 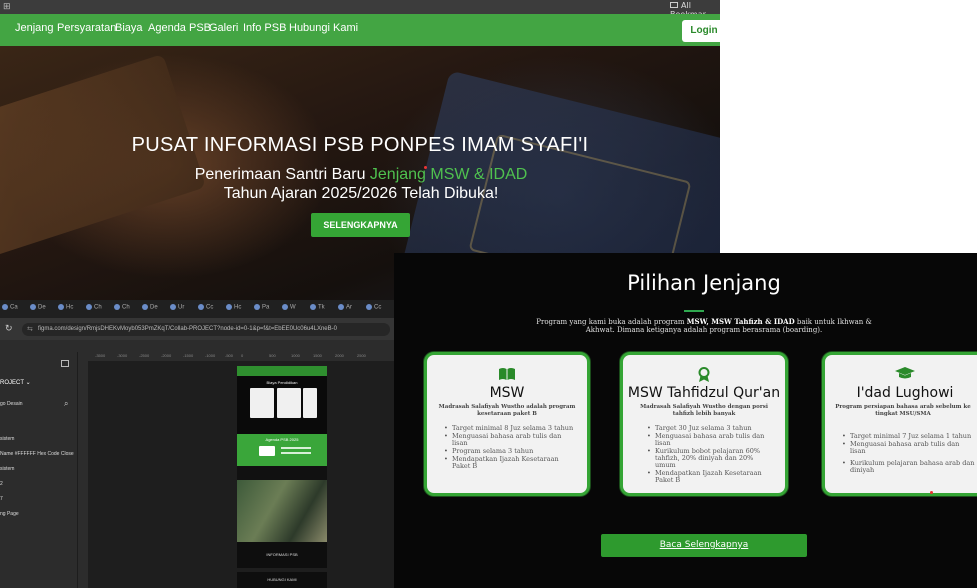 What do you see at coordinates (345, 307) in the screenshot?
I see `browser-tab: Ar` at bounding box center [345, 307].